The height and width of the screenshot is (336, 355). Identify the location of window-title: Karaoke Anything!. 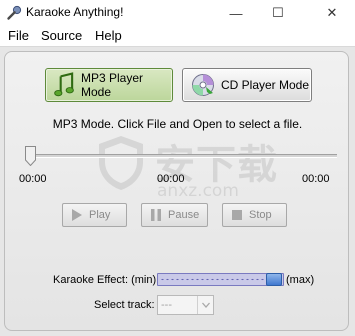
(75, 12).